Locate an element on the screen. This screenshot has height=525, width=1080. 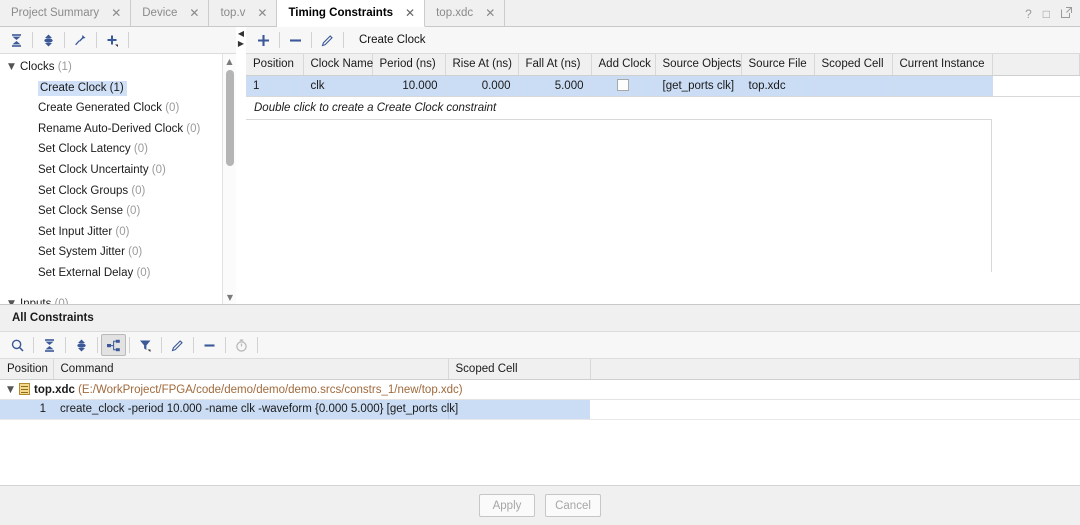
tab-top-v: top.v ✕ is located at coordinates (243, 13).